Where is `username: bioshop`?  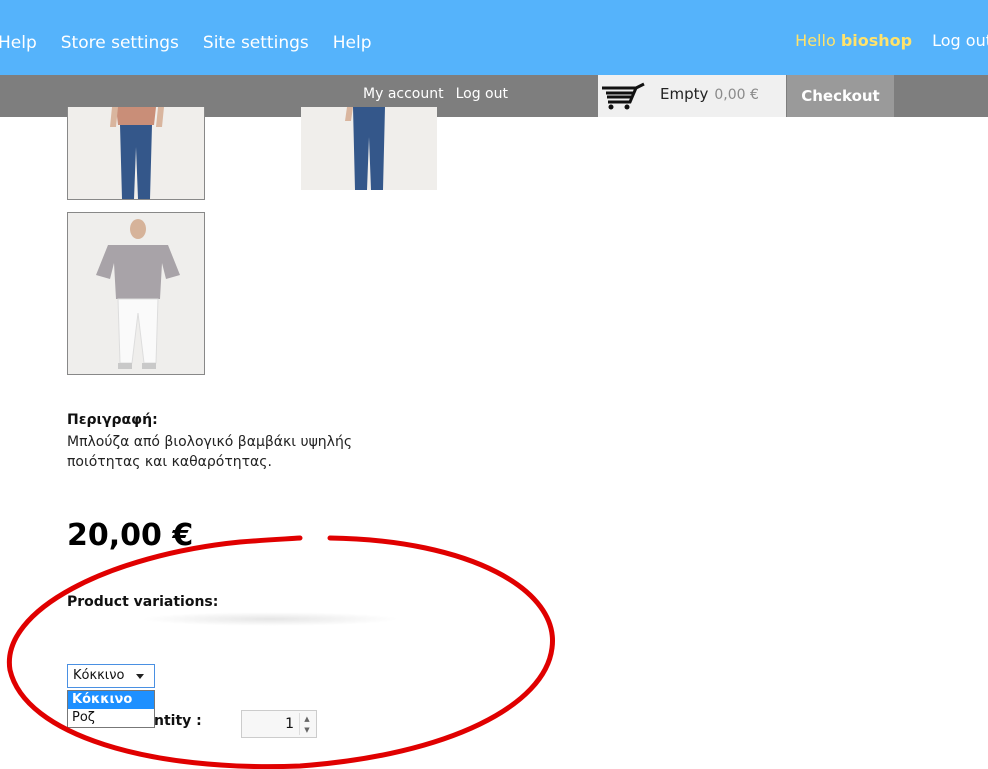
username: bioshop is located at coordinates (876, 40).